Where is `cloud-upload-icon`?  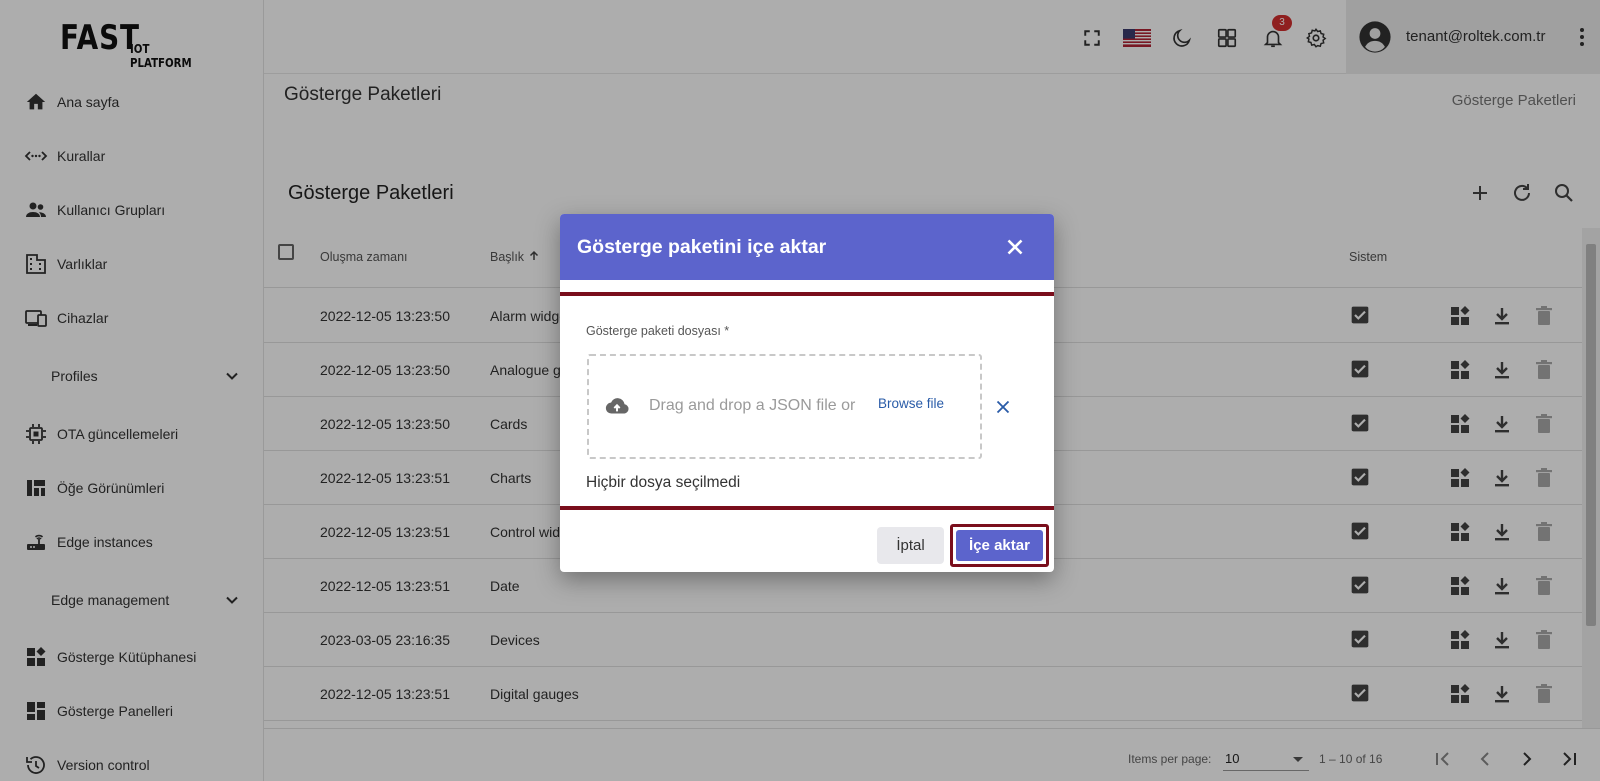
cloud-upload-icon is located at coordinates (617, 407).